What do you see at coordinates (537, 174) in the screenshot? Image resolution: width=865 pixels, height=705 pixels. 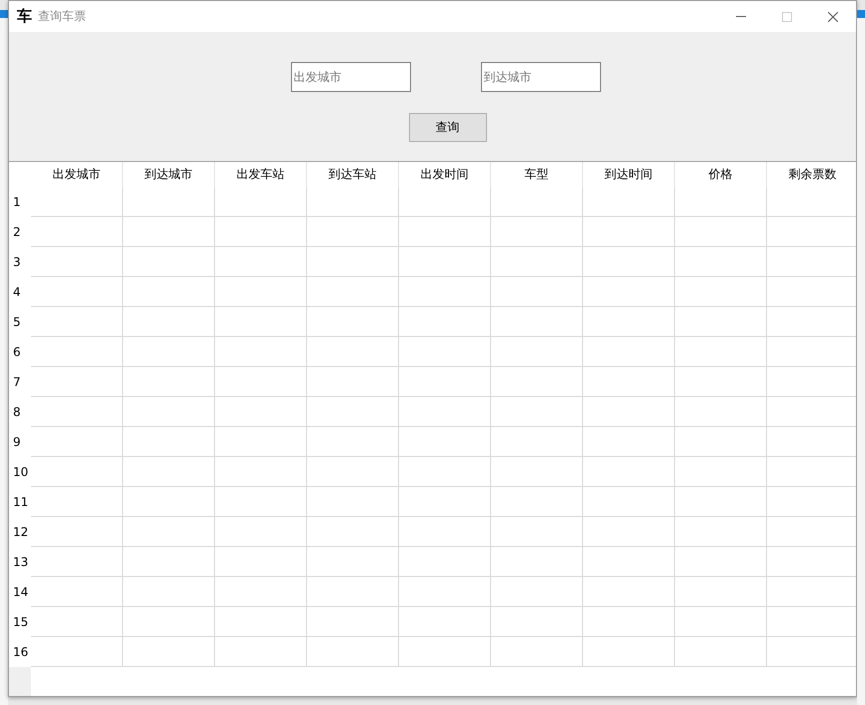 I see `column-header: 车型` at bounding box center [537, 174].